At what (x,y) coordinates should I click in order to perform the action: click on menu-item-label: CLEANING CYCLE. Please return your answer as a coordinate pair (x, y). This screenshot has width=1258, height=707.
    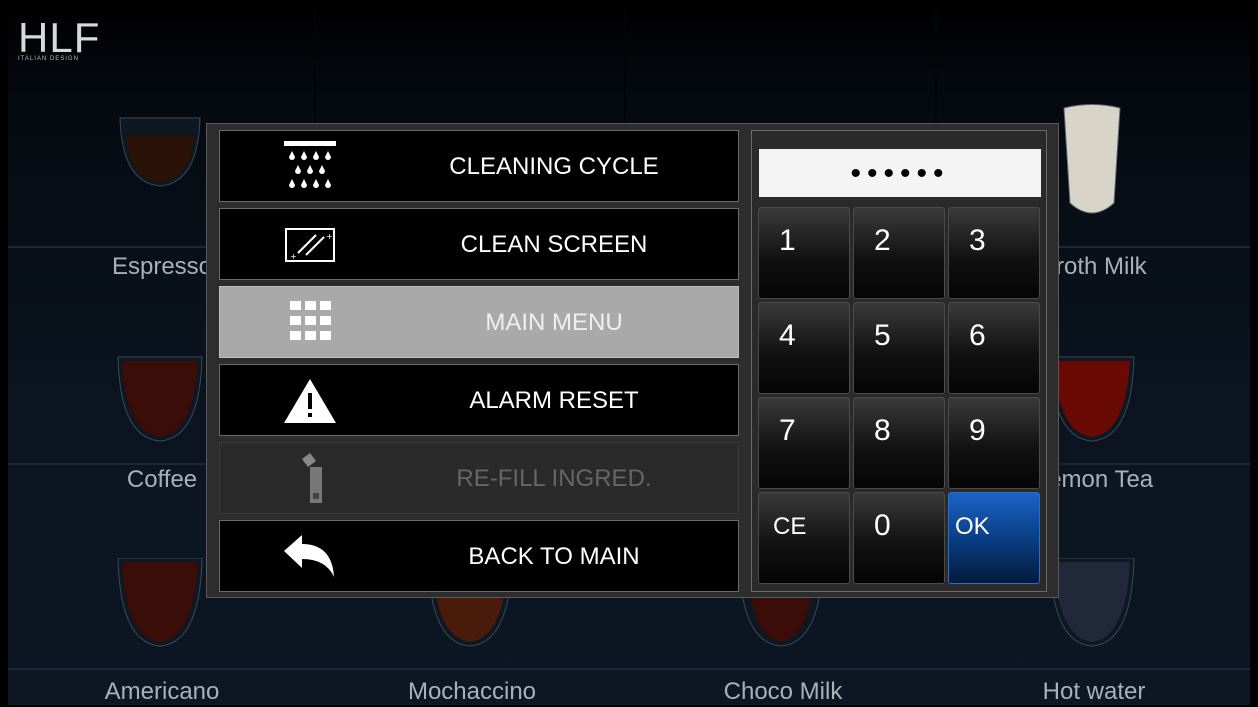
    Looking at the image, I should click on (554, 166).